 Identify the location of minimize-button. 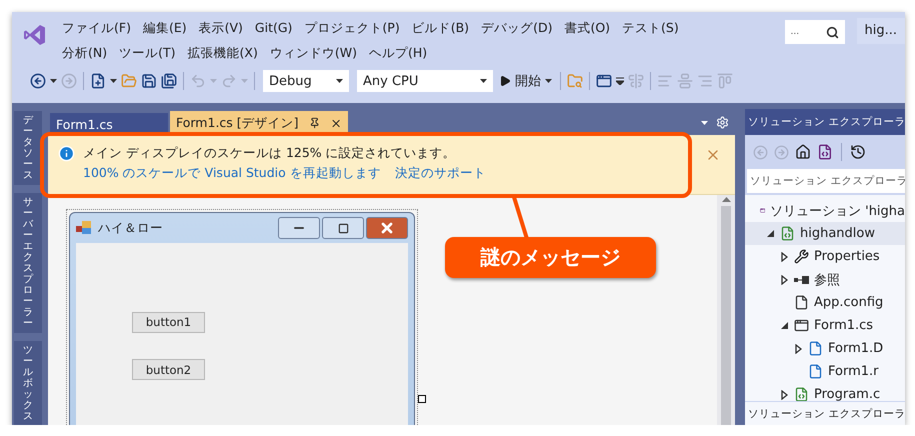
(299, 228).